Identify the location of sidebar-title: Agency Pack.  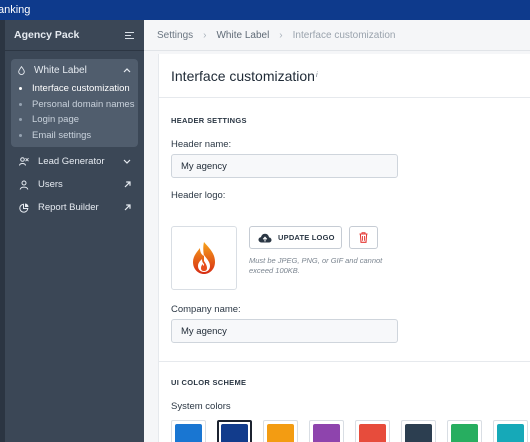
(47, 35).